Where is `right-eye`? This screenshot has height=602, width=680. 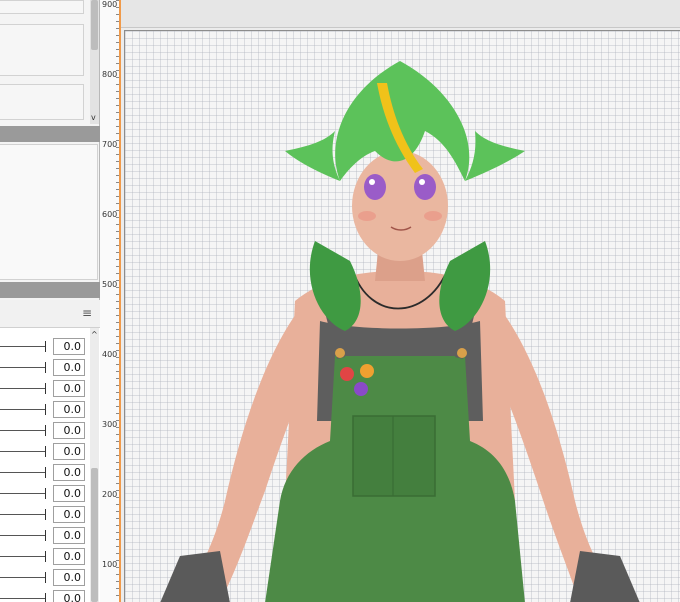 right-eye is located at coordinates (425, 187).